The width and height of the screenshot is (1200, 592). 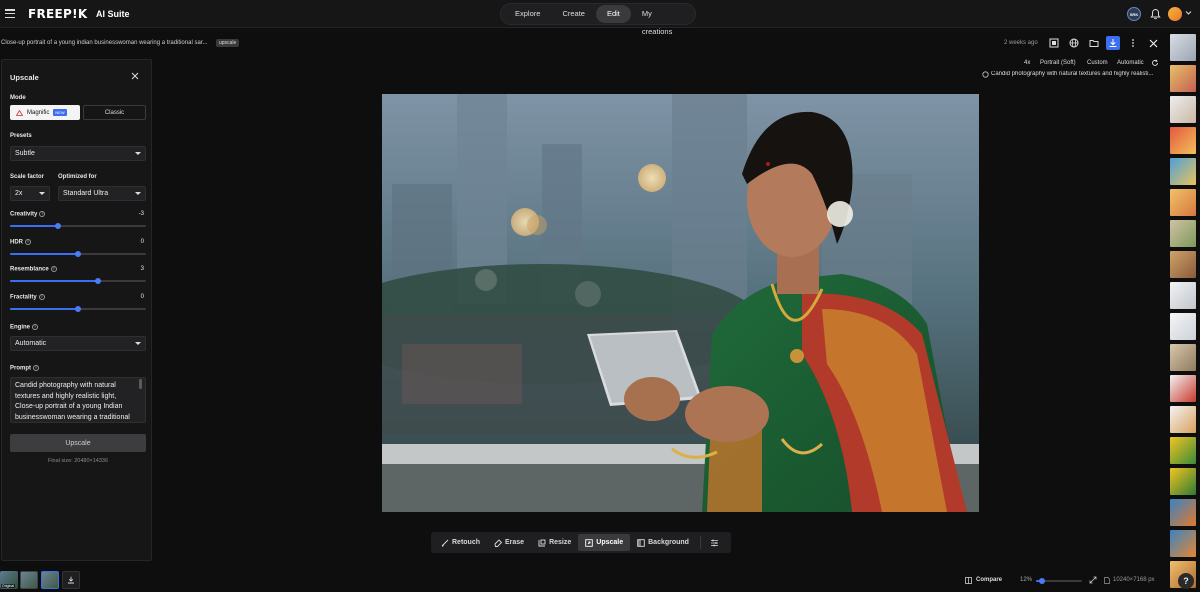 What do you see at coordinates (1186, 581) in the screenshot?
I see `help-button: ?` at bounding box center [1186, 581].